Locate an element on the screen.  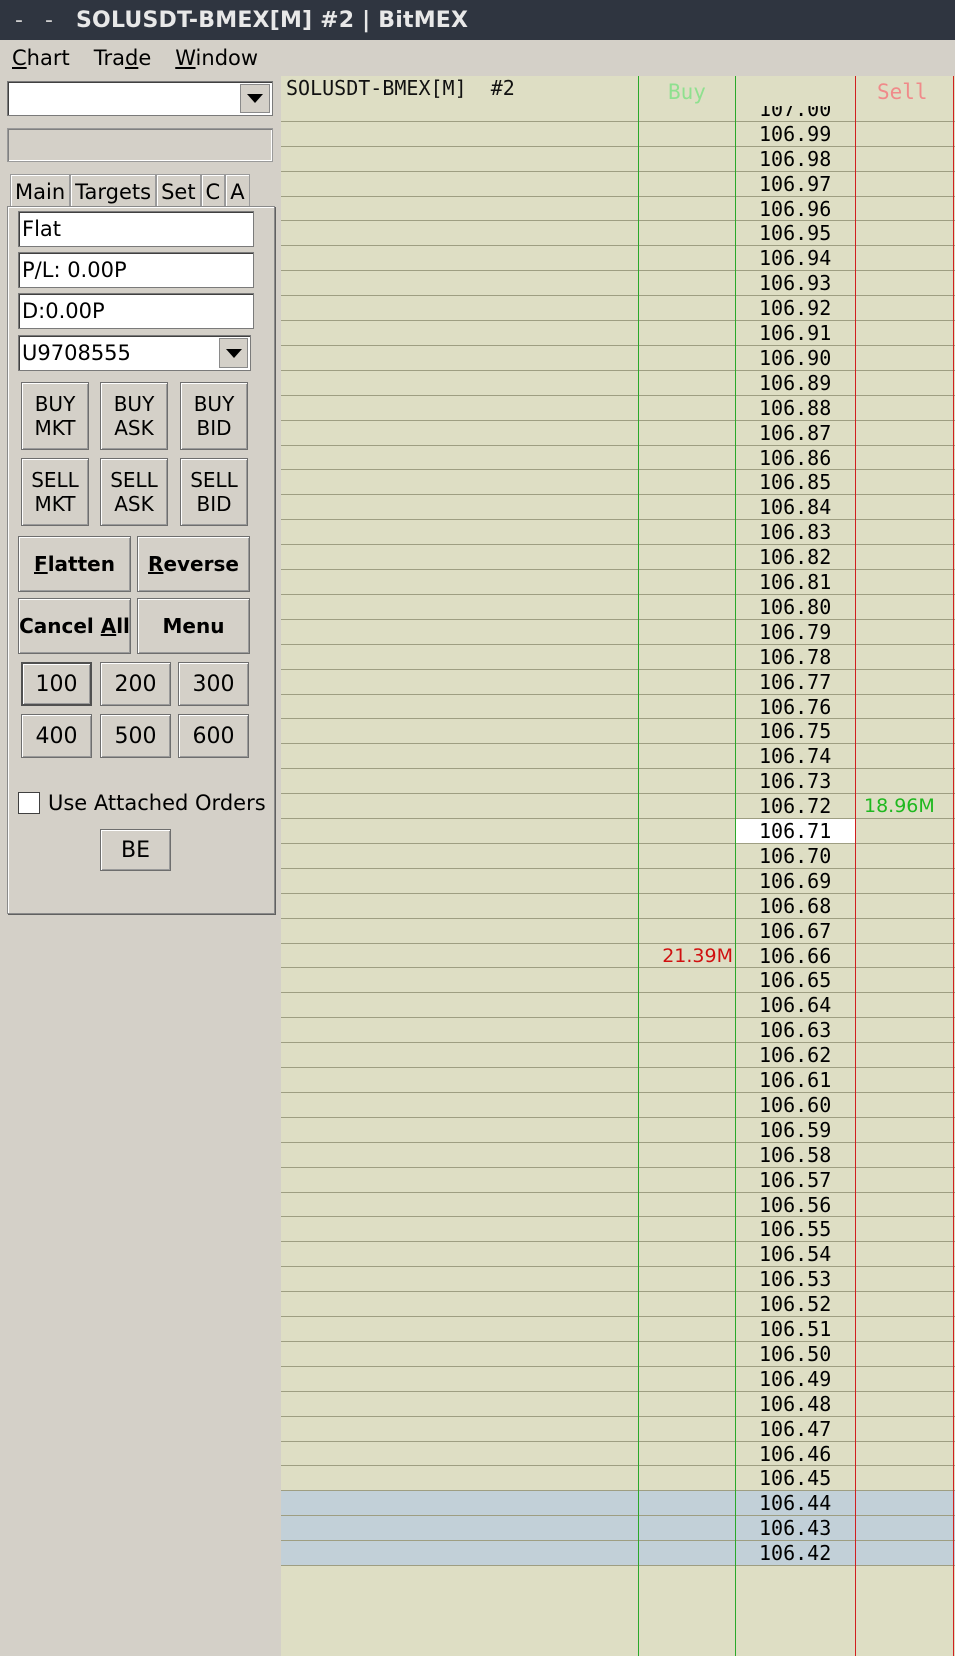
ladder-row: 106.87 is located at coordinates (618, 433).